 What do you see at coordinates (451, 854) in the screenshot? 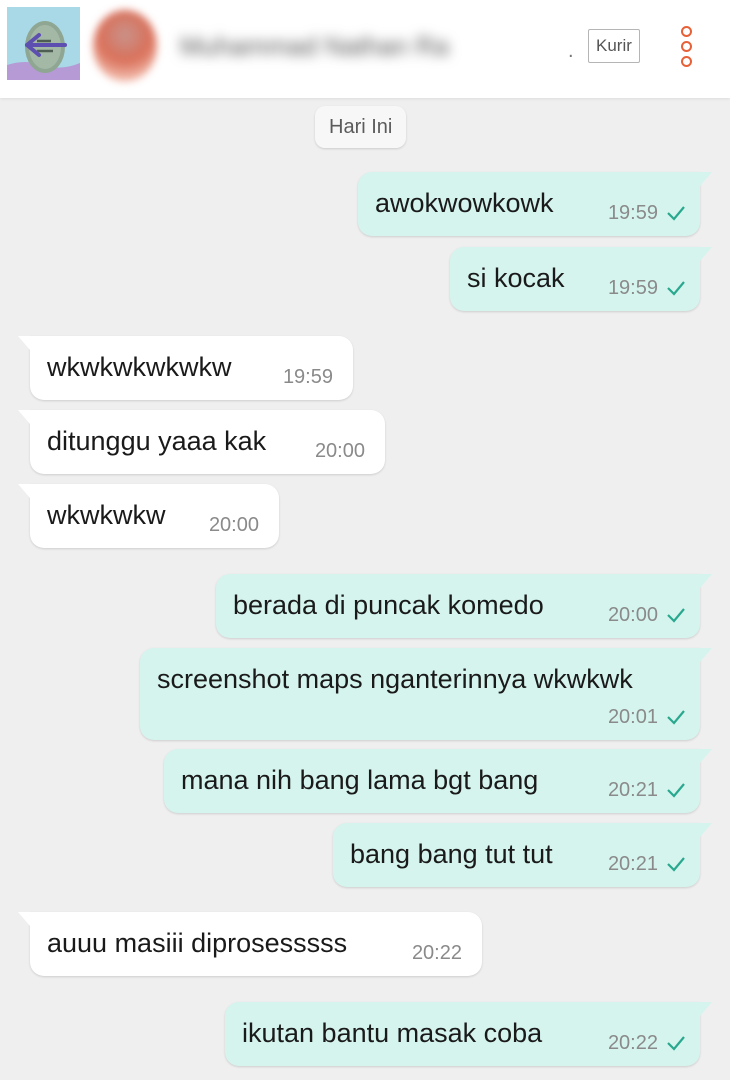
I see `message-text: bang bang tut tut` at bounding box center [451, 854].